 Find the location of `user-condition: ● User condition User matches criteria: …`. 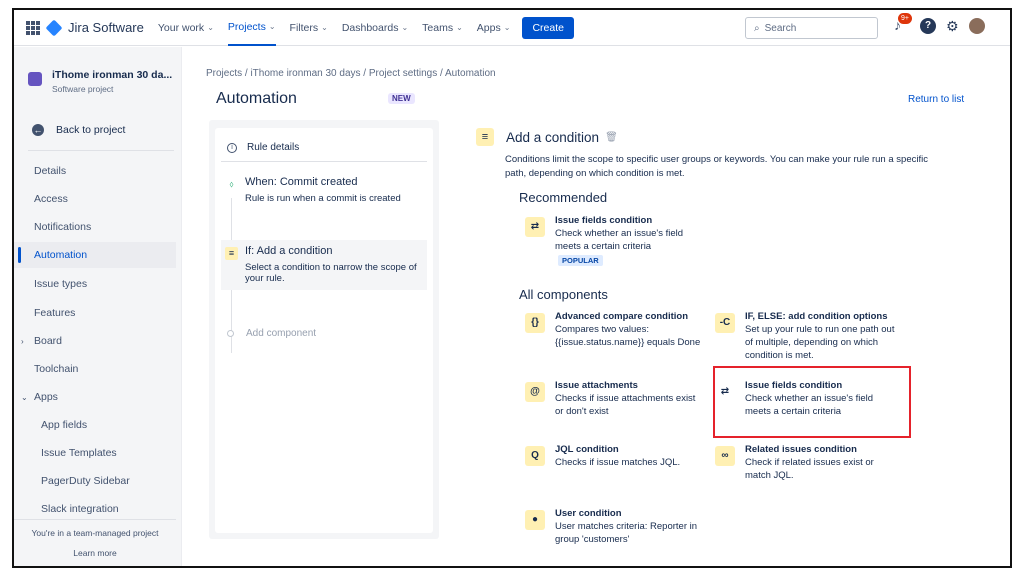

user-condition: ● User condition User matches criteria: … is located at coordinates (615, 527).